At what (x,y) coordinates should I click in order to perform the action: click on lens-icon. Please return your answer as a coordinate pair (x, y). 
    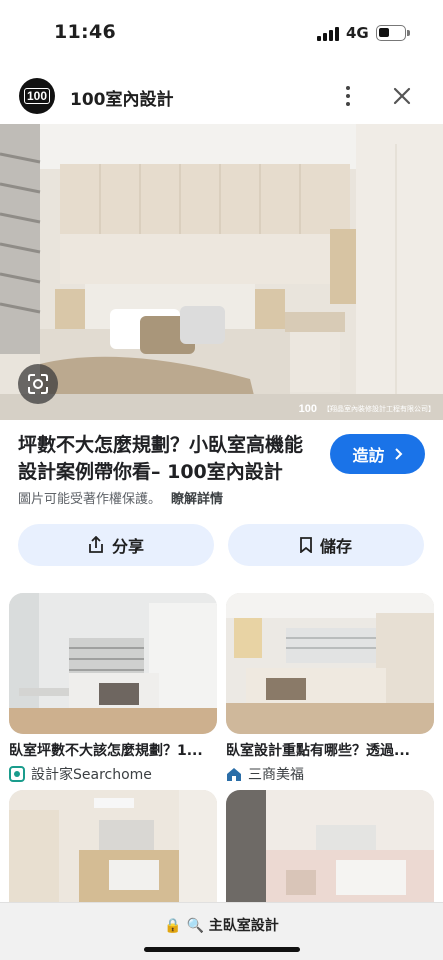
    Looking at the image, I should click on (38, 384).